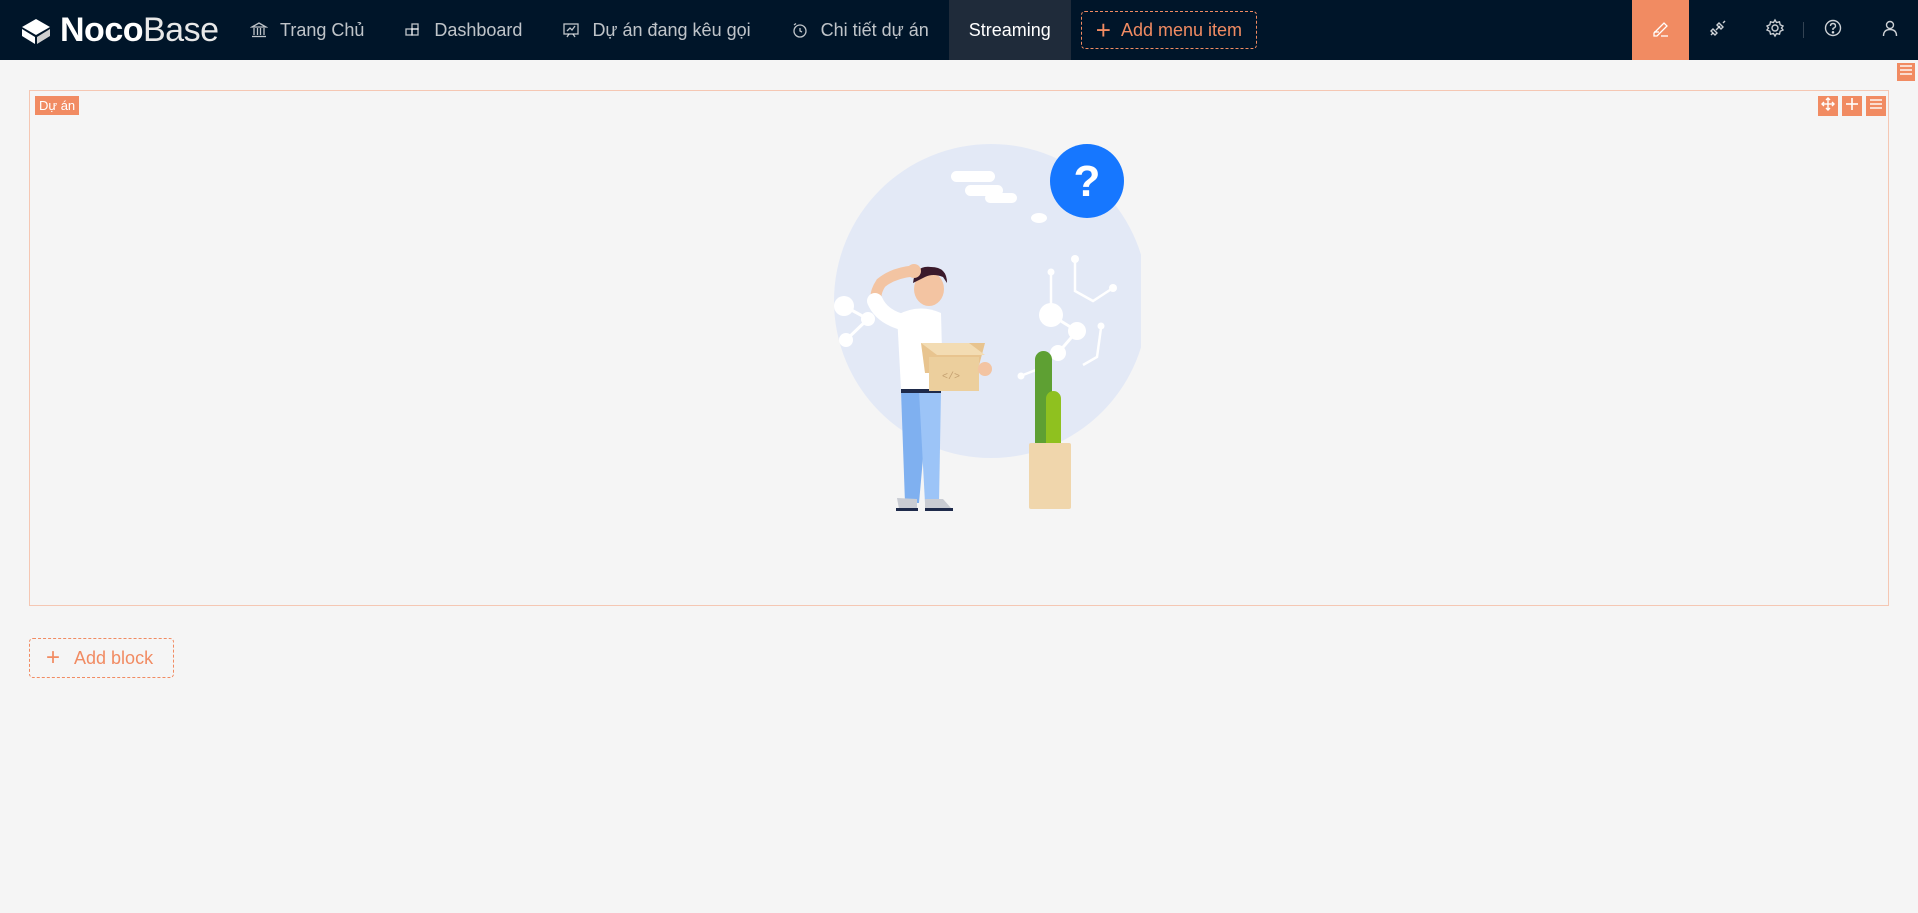  I want to click on menu-item-chi-tiet-du-an: Chi tiết dự án, so click(860, 30).